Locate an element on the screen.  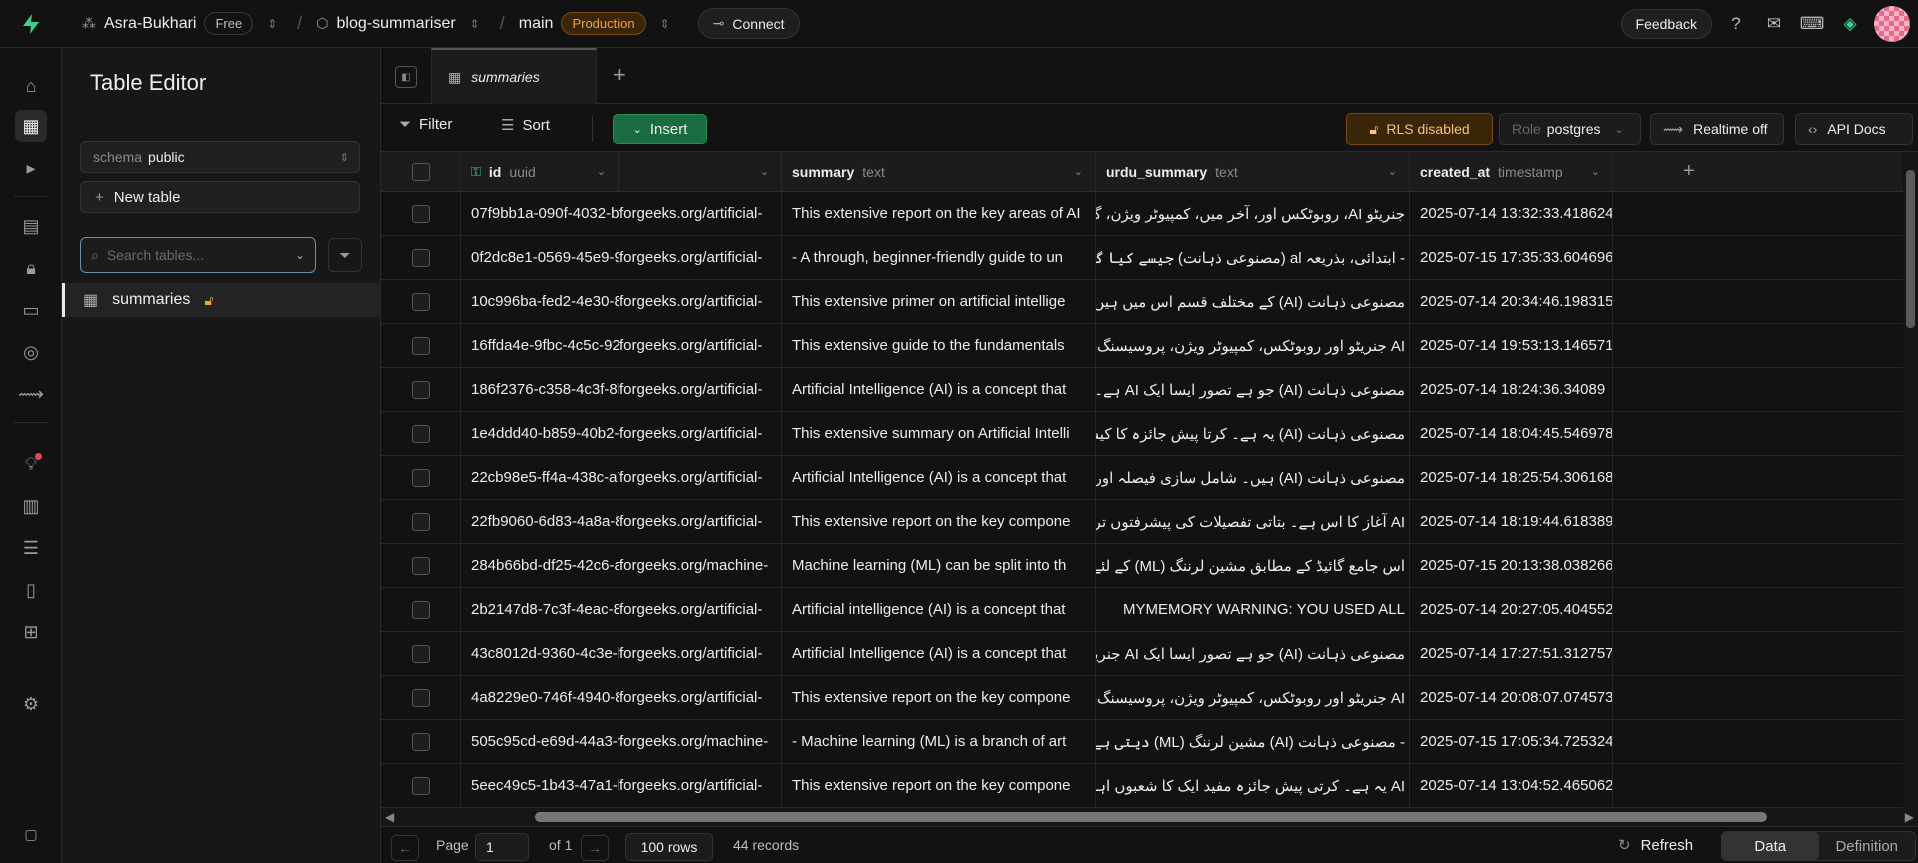
horizontal-scroll-thumb is located at coordinates (1151, 817).